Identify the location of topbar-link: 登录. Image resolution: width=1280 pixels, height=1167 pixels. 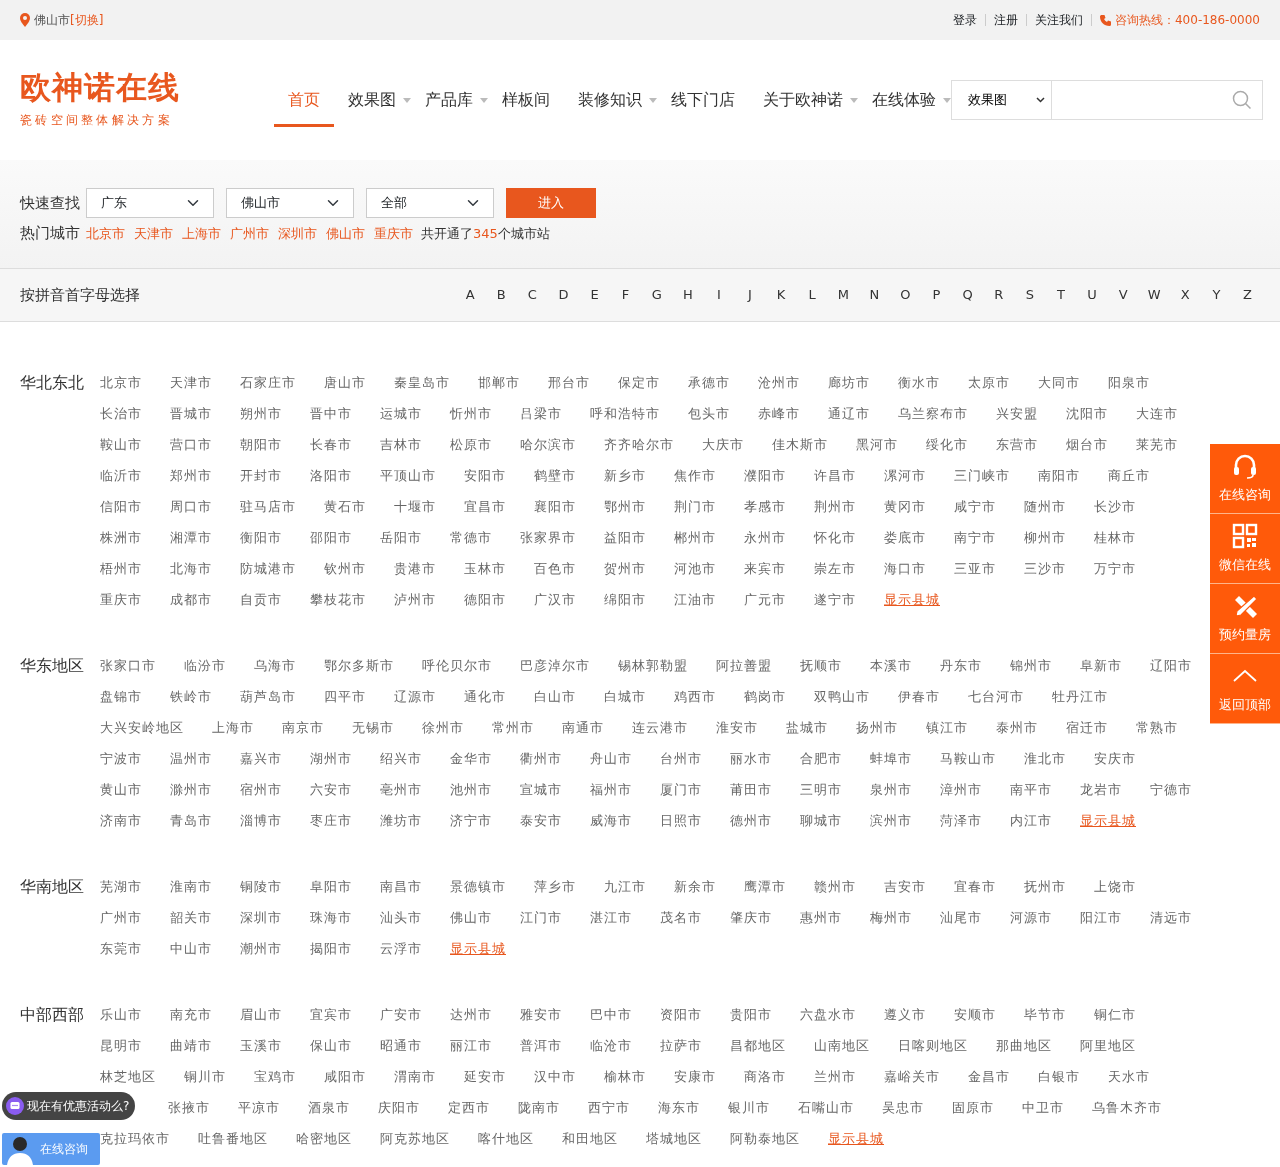
(965, 20).